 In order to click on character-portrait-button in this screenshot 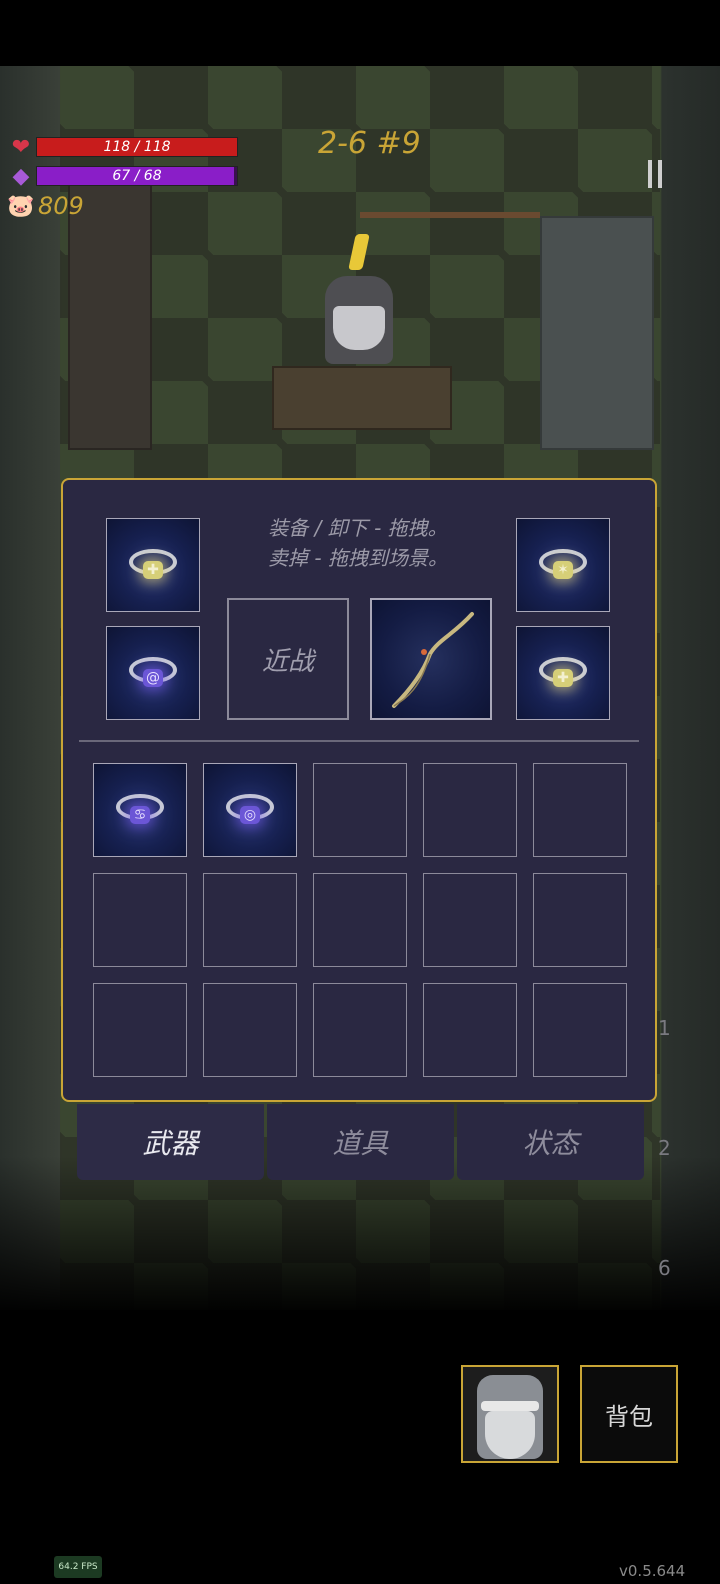, I will do `click(510, 1414)`.